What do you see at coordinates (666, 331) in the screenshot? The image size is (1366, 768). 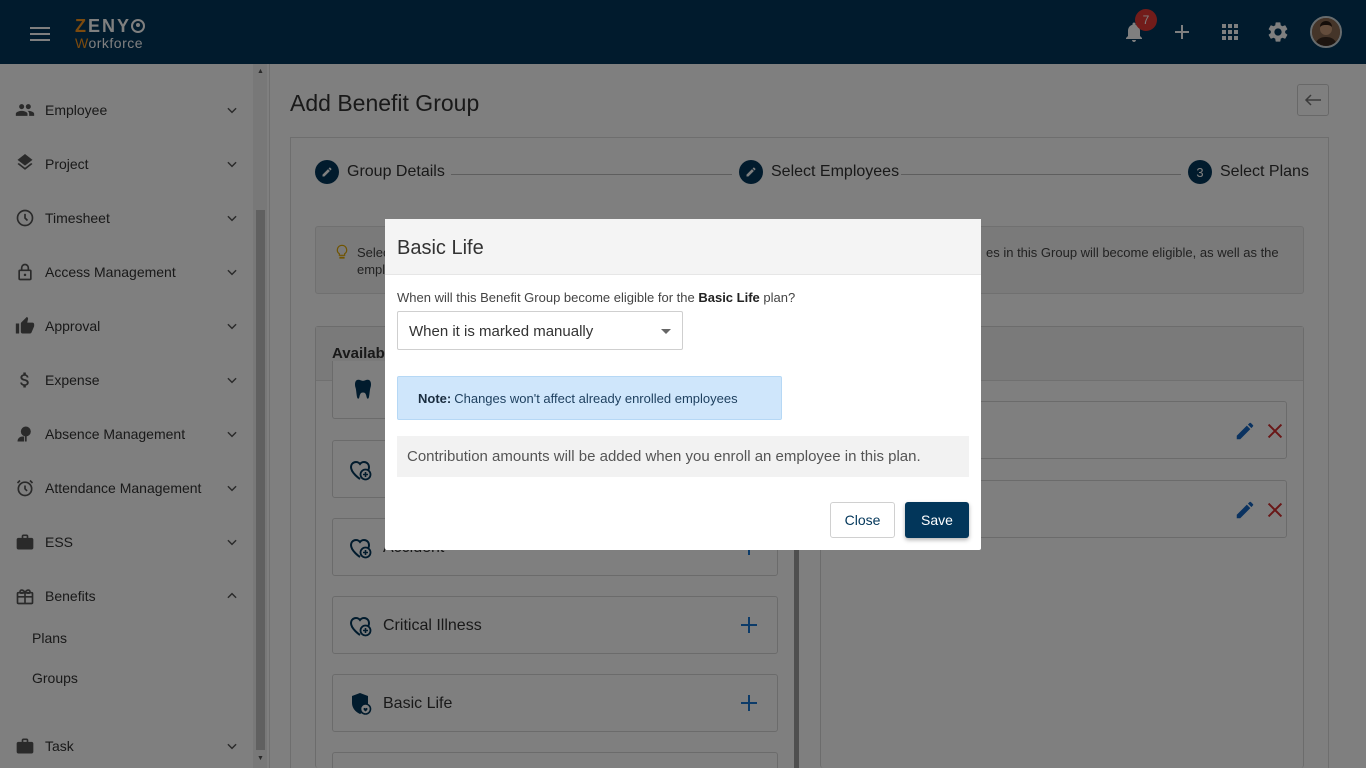 I see `dropdown-caret-icon` at bounding box center [666, 331].